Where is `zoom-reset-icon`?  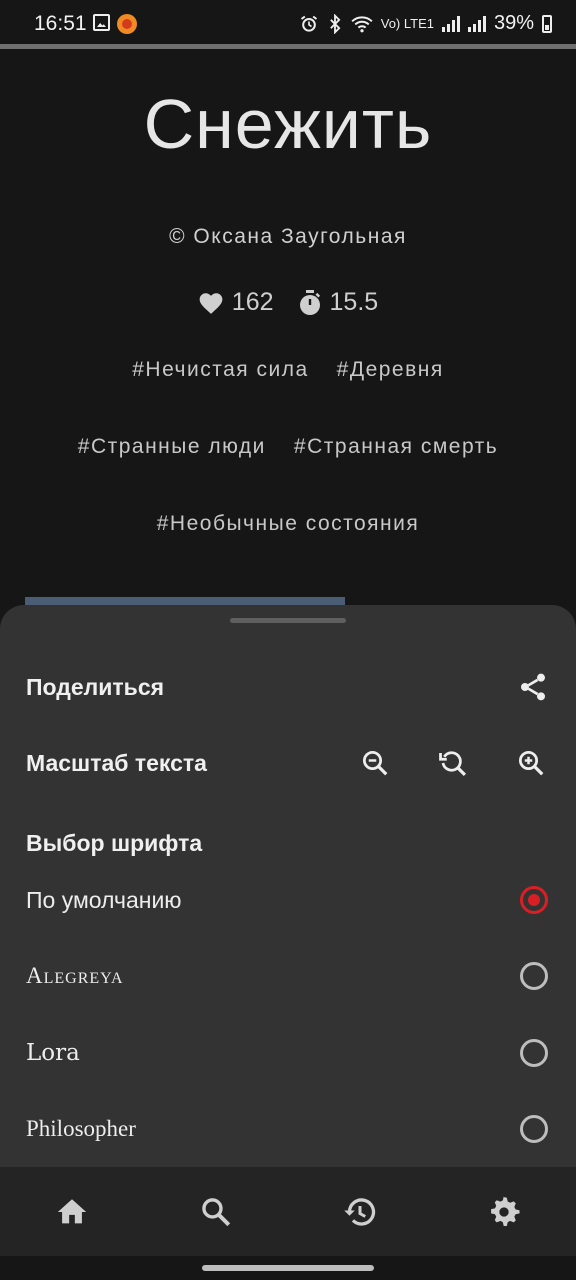 zoom-reset-icon is located at coordinates (453, 763).